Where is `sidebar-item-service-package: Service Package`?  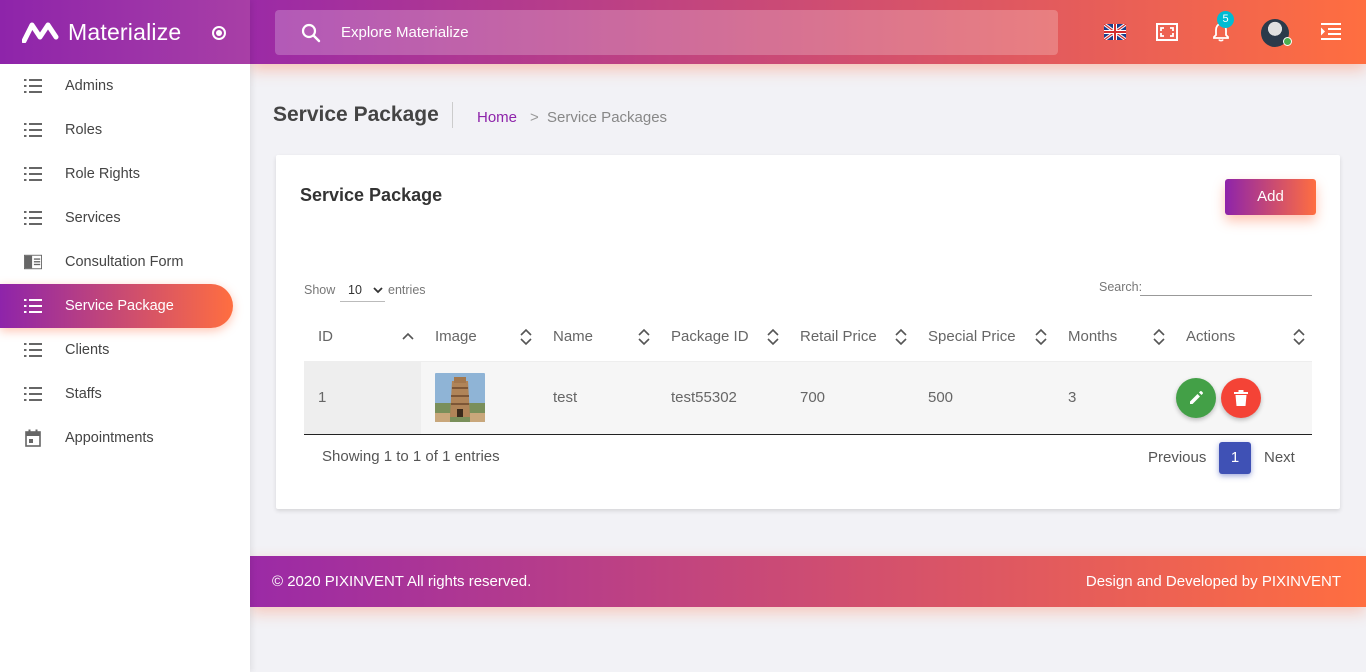 sidebar-item-service-package: Service Package is located at coordinates (116, 306).